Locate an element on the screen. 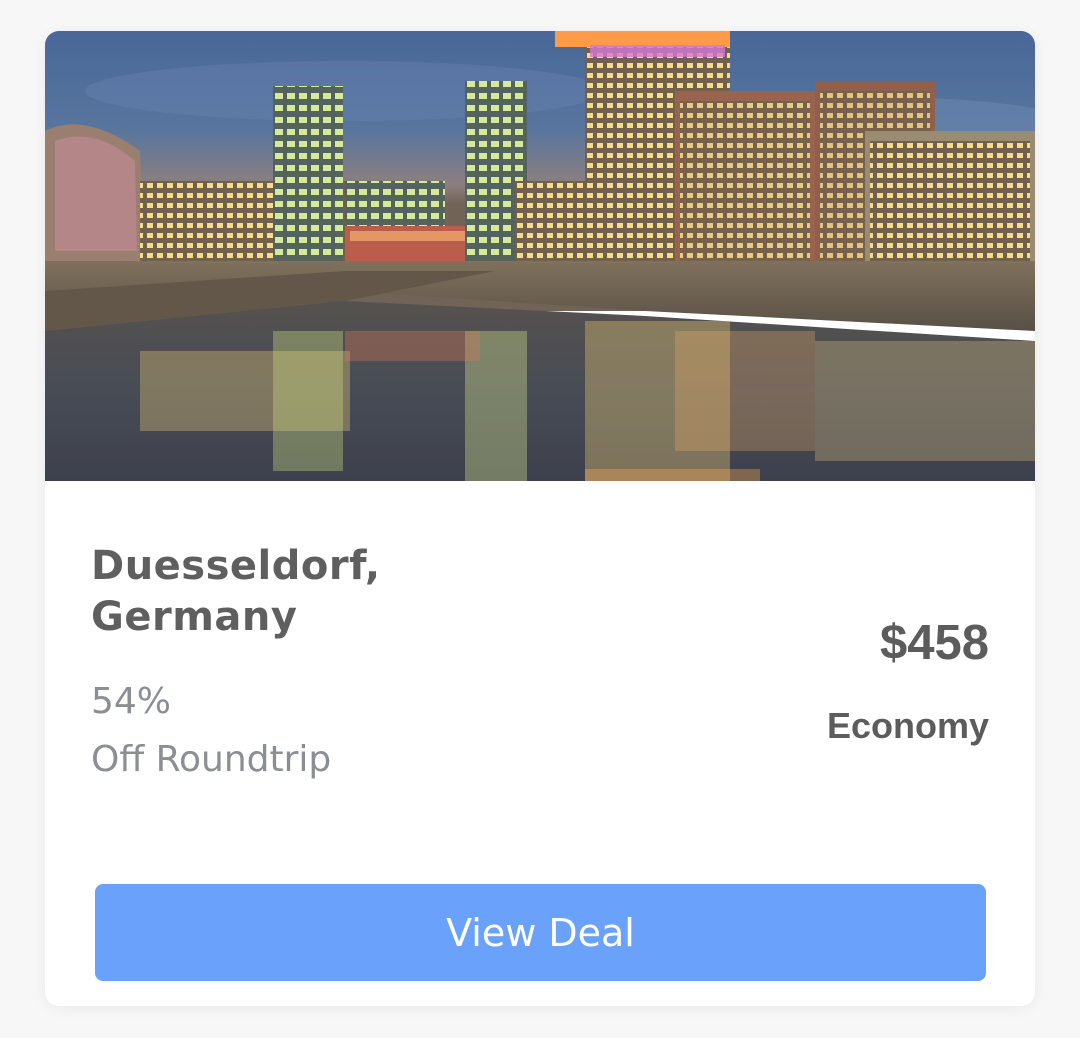 The width and height of the screenshot is (1080, 1038). cabin-class: Economy is located at coordinates (907, 725).